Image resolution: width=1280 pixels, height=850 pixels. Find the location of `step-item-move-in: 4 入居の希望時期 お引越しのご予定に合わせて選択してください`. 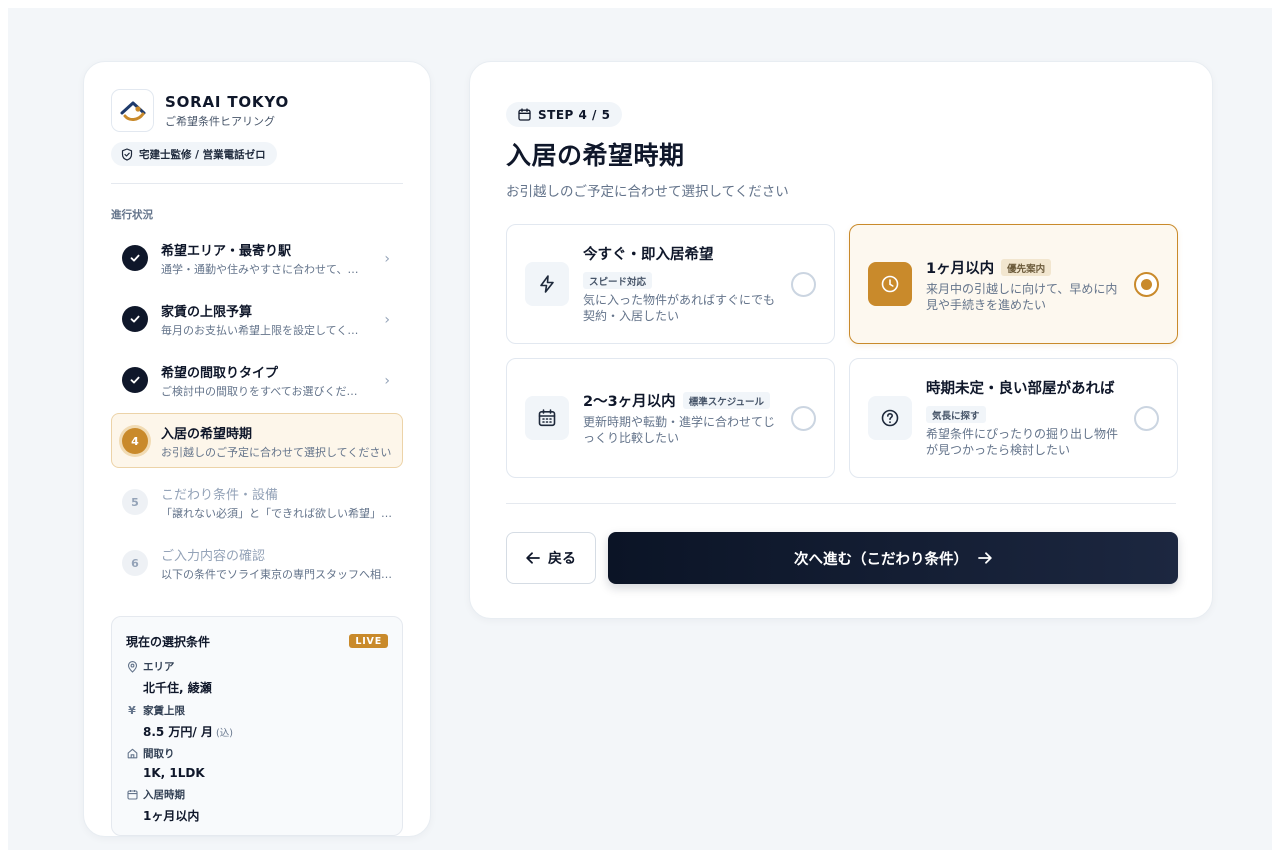

step-item-move-in: 4 入居の希望時期 お引越しのご予定に合わせて選択してください is located at coordinates (257, 440).